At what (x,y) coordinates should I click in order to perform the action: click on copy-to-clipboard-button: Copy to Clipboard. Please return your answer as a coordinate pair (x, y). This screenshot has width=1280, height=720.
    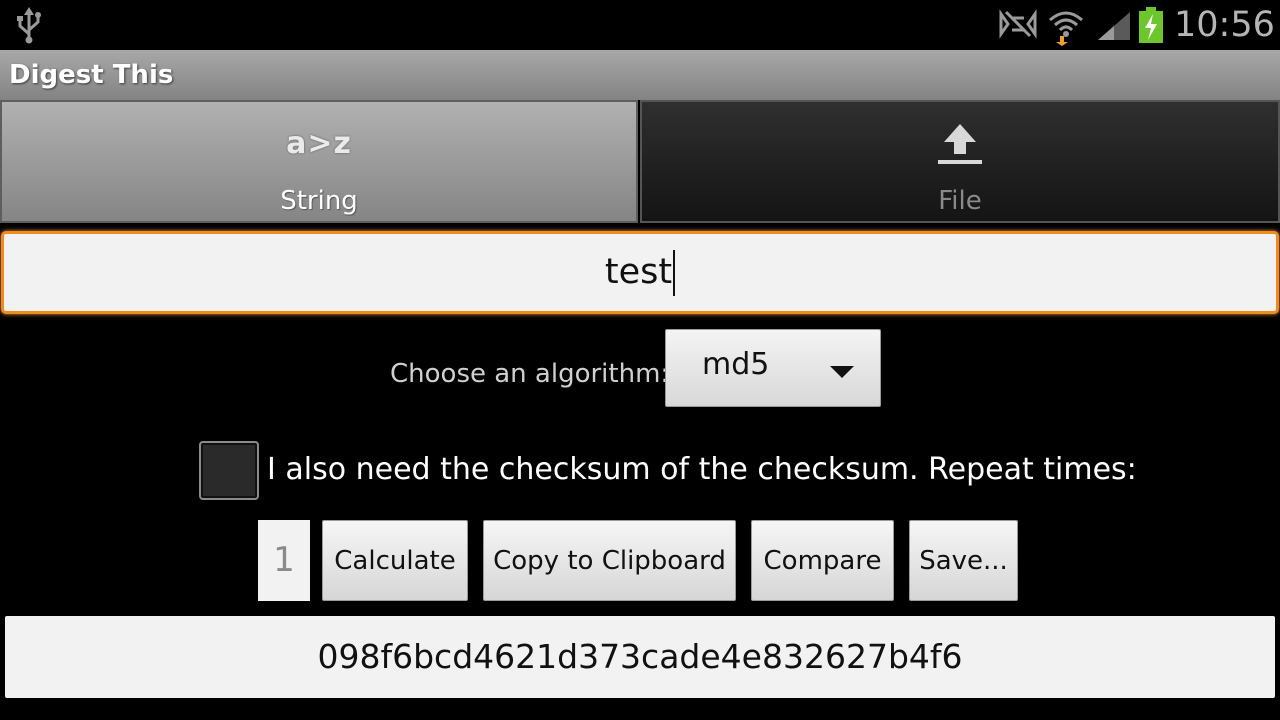
    Looking at the image, I should click on (609, 560).